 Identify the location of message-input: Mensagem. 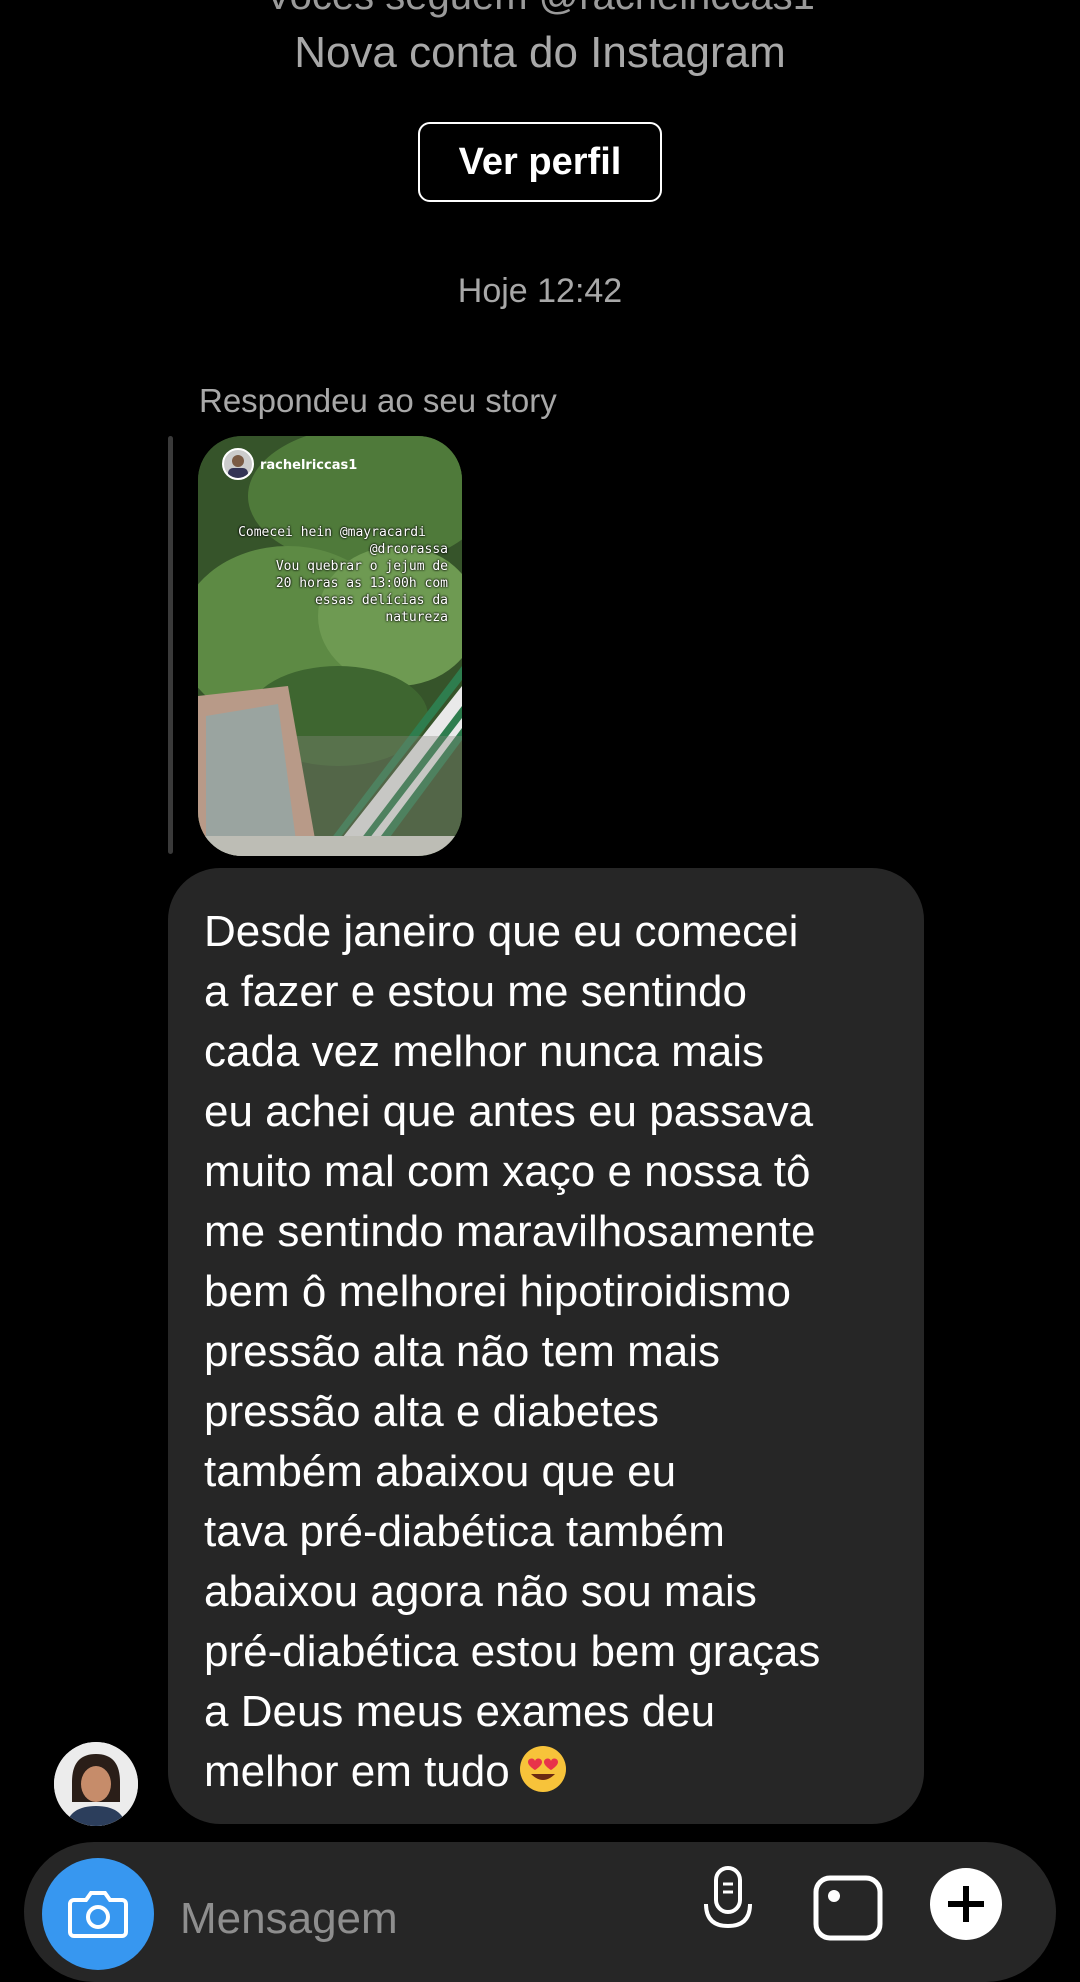
(289, 1919).